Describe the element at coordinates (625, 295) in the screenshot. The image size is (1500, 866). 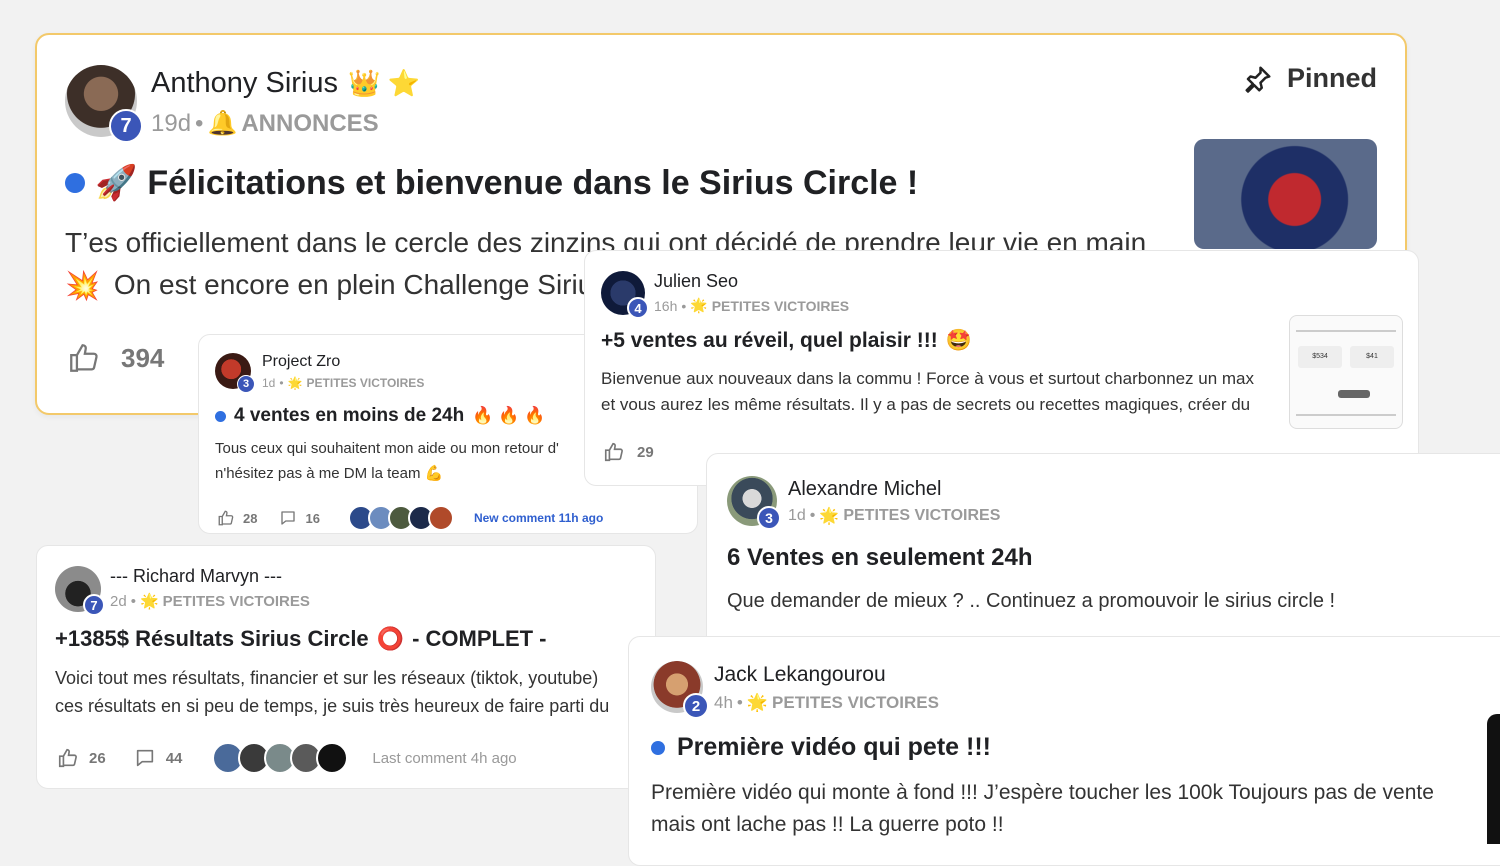
I see `avatar: 4` at that location.